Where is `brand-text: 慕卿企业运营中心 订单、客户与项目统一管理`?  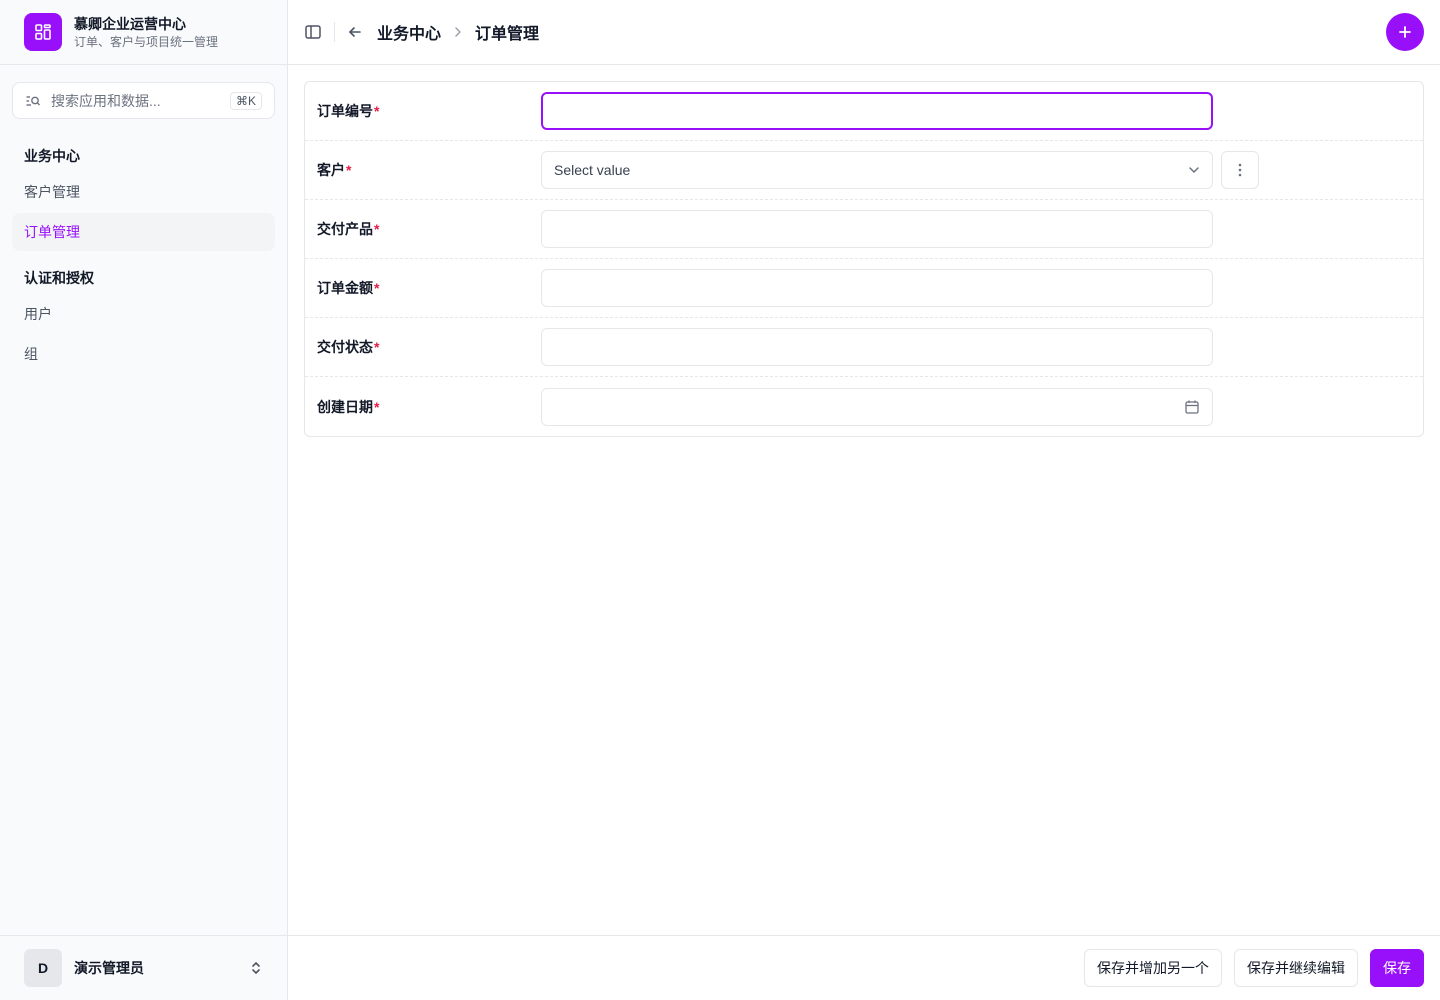
brand-text: 慕卿企业运营中心 订单、客户与项目统一管理 is located at coordinates (146, 32).